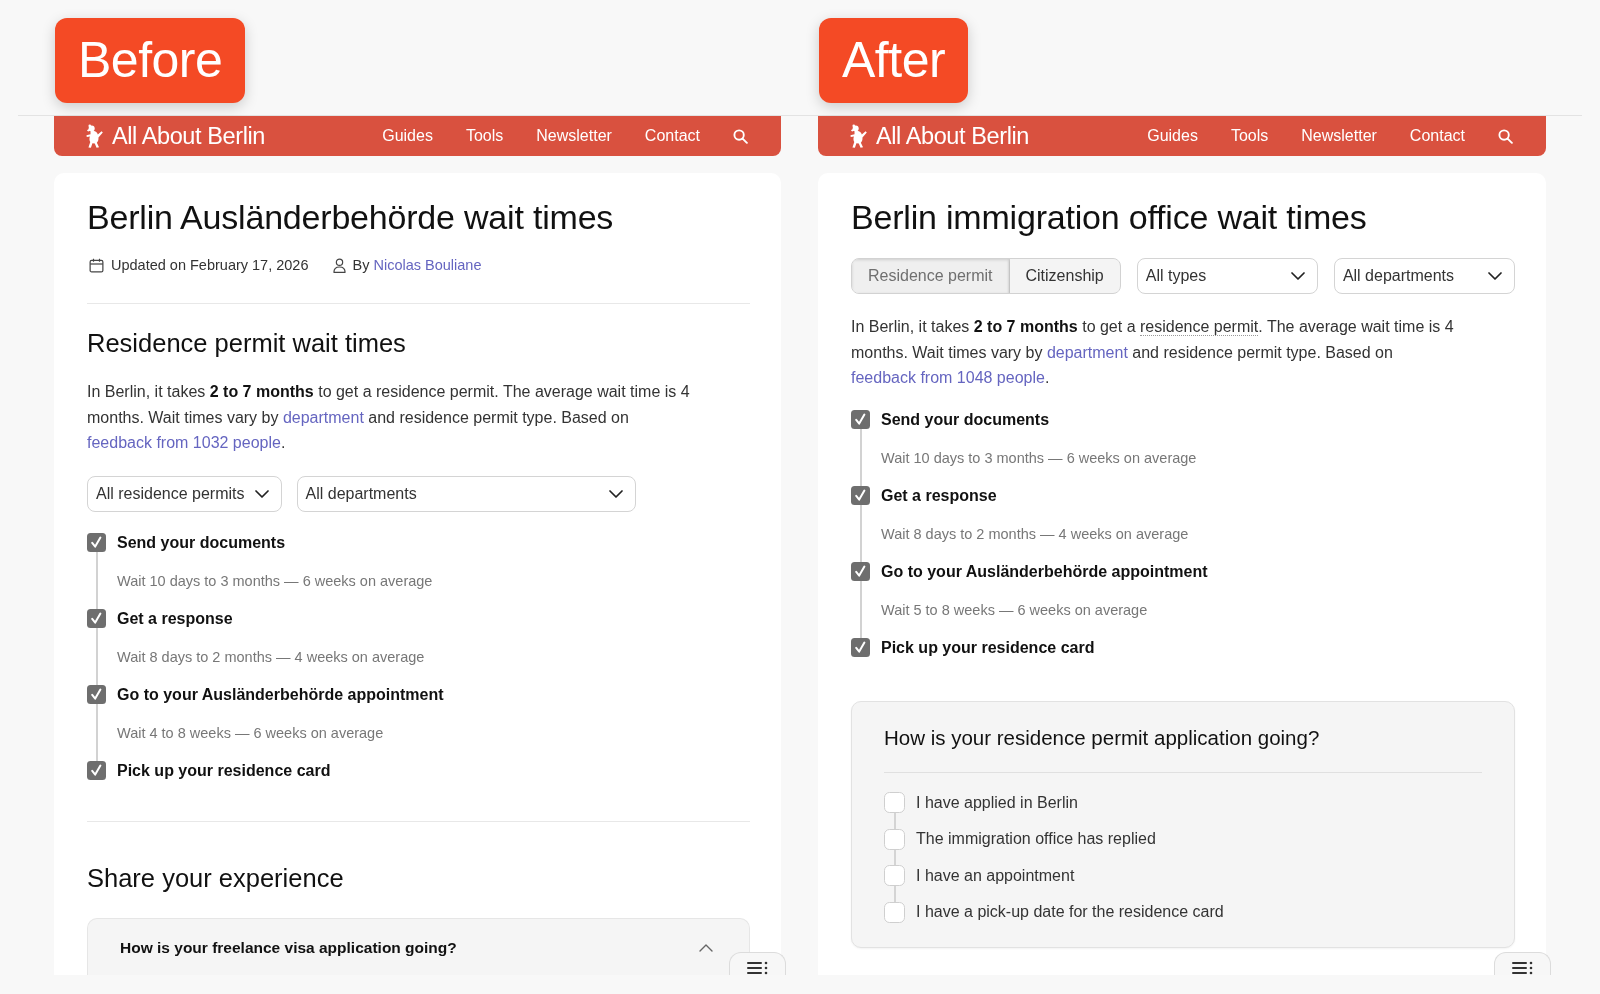 This screenshot has height=994, width=1600. Describe the element at coordinates (339, 265) in the screenshot. I see `person-icon` at that location.